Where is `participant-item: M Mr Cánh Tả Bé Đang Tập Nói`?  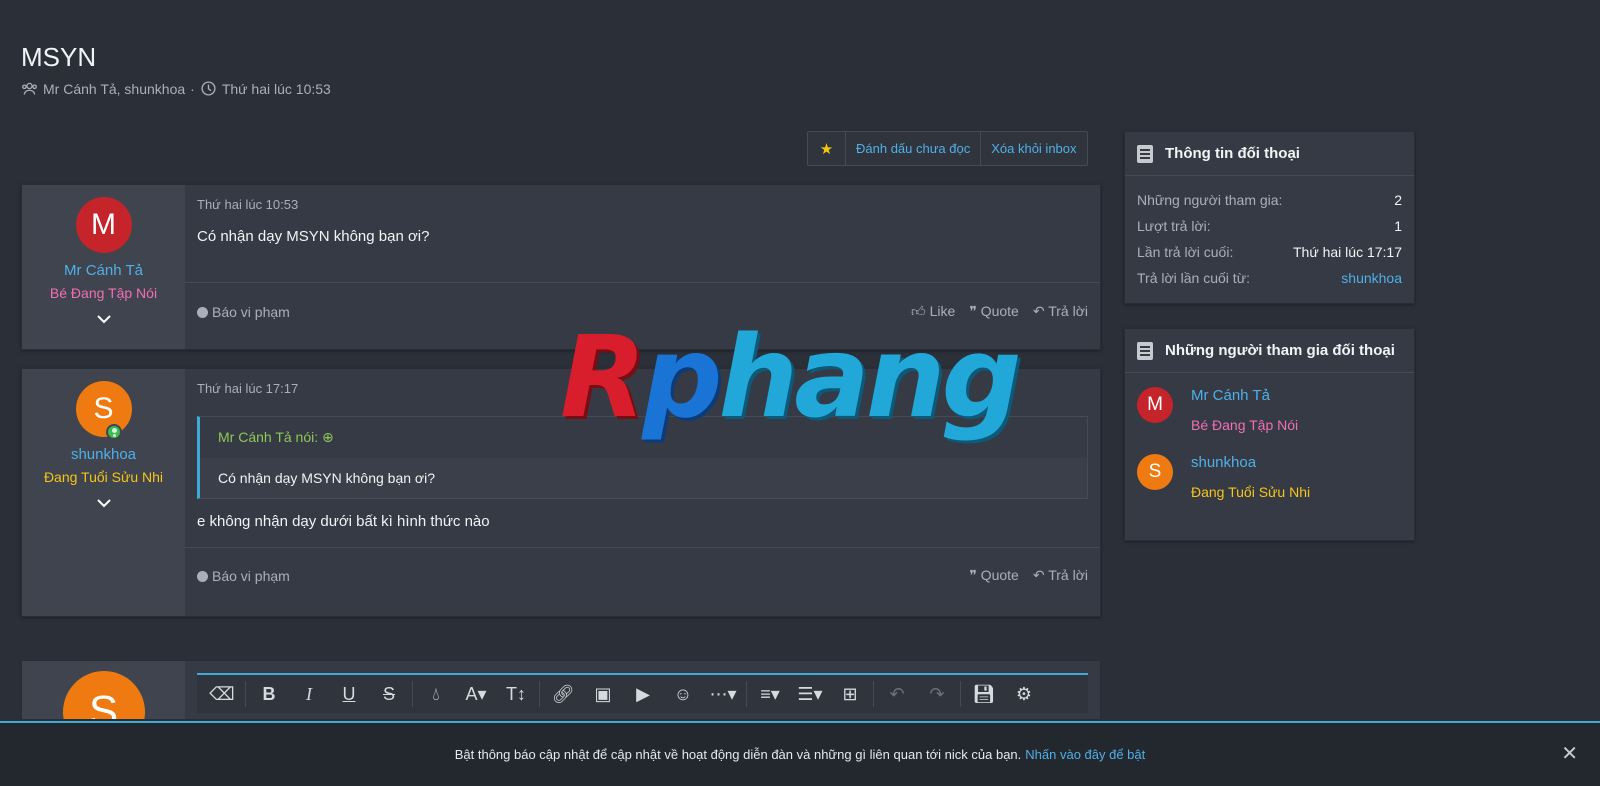
participant-item: M Mr Cánh Tả Bé Đang Tập Nói is located at coordinates (1269, 410).